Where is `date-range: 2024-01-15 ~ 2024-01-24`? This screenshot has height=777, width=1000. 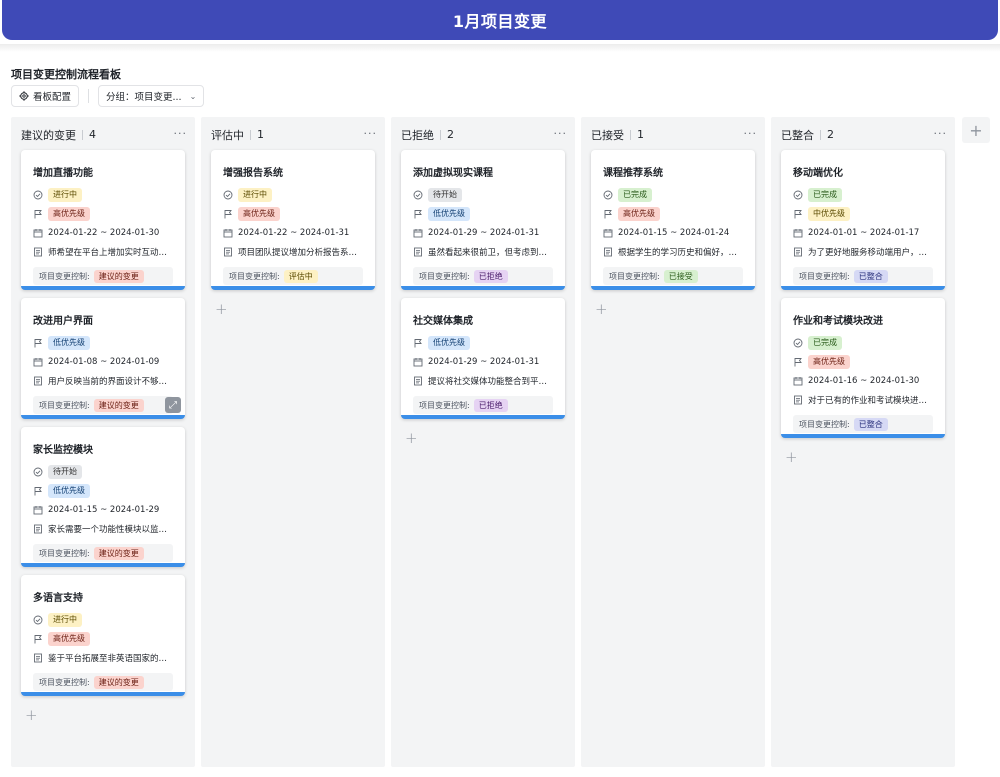
date-range: 2024-01-15 ~ 2024-01-24 is located at coordinates (674, 233).